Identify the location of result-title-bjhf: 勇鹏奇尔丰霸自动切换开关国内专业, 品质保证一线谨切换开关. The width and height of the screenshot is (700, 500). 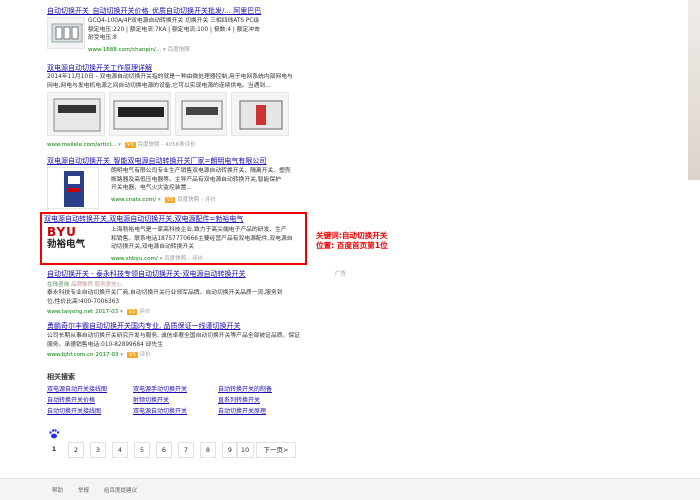
(143, 326).